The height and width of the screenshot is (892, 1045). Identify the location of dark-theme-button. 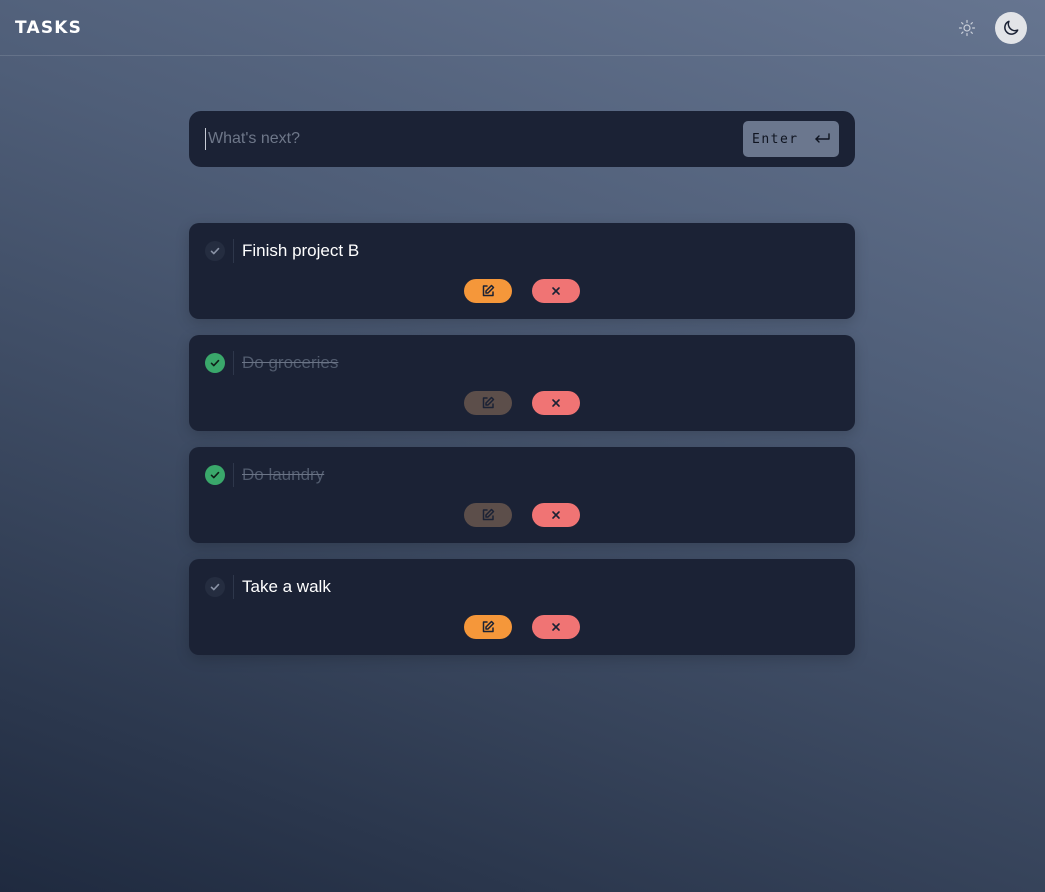
(1011, 27).